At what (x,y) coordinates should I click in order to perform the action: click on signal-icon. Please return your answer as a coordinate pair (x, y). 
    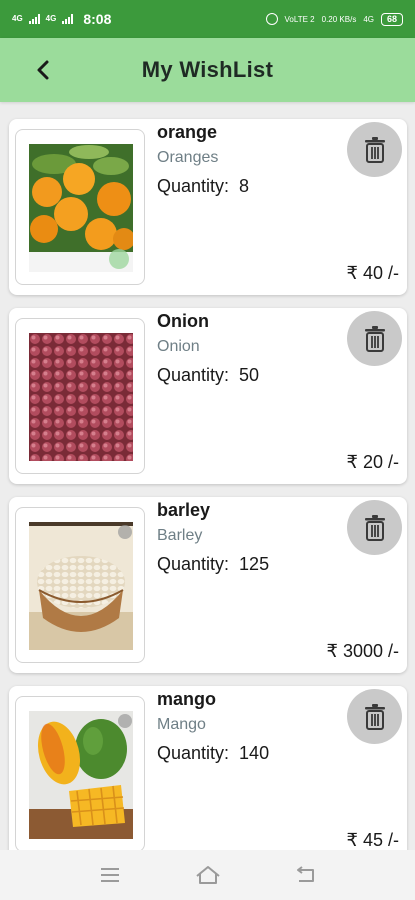
    Looking at the image, I should click on (34, 19).